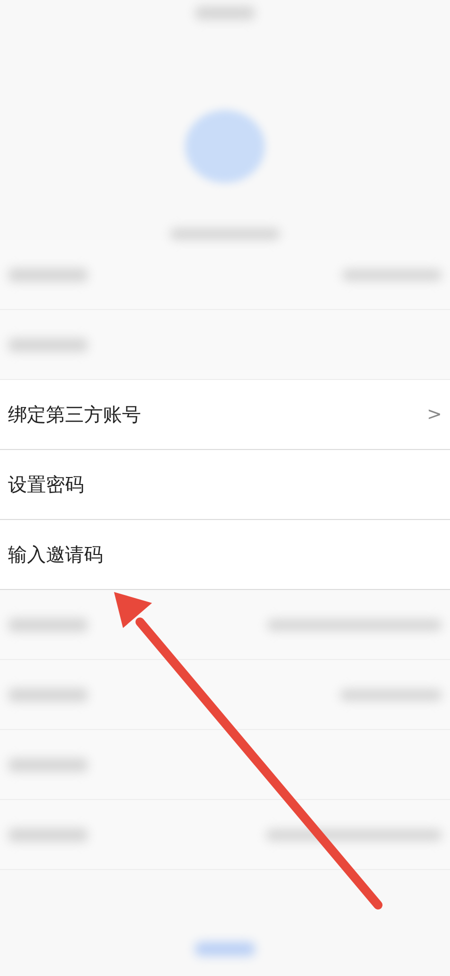  I want to click on row-label: 绑定第三方账号, so click(74, 415).